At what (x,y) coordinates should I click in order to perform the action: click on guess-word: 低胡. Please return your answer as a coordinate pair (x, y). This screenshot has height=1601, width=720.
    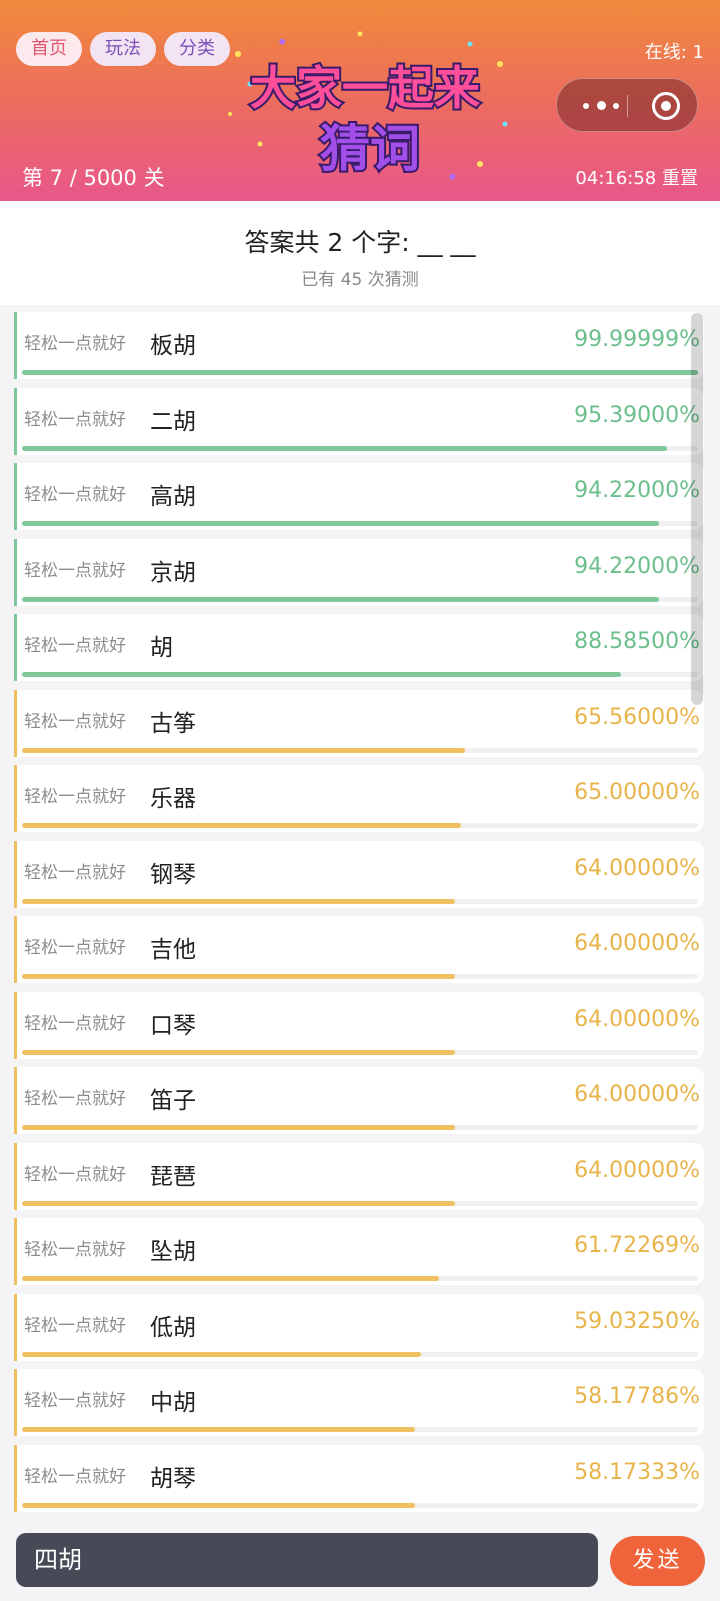
    Looking at the image, I should click on (173, 1327).